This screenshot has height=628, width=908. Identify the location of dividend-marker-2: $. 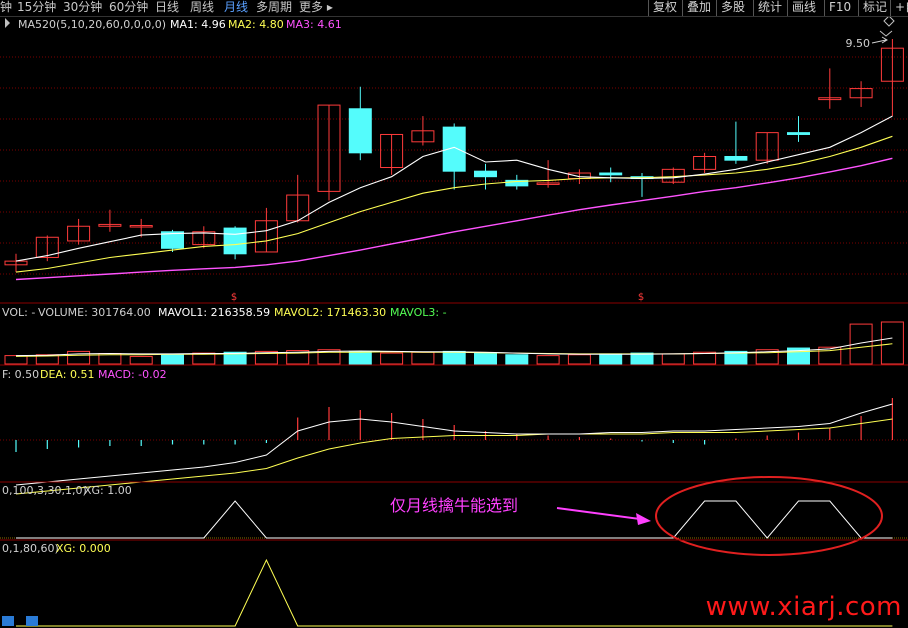
(641, 297).